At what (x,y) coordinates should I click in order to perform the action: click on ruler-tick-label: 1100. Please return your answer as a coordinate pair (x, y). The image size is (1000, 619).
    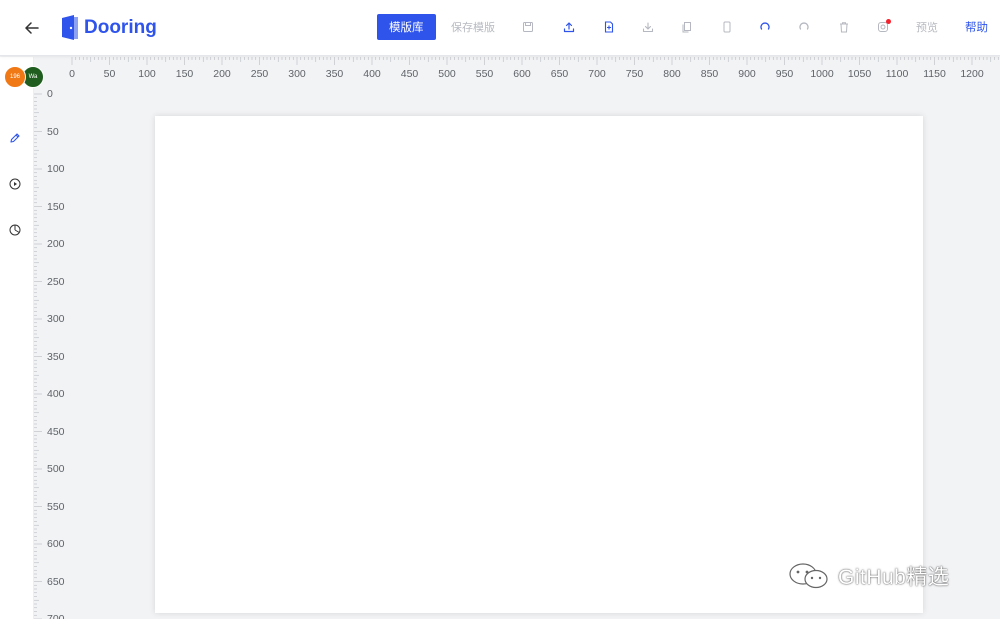
    Looking at the image, I should click on (897, 74).